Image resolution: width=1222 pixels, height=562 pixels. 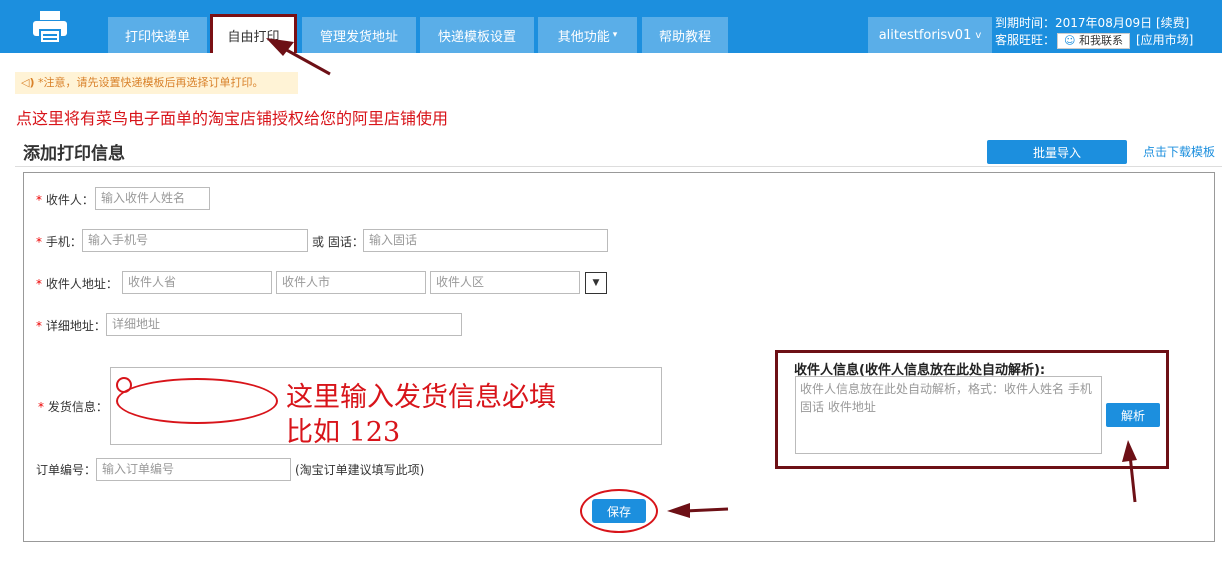 I want to click on page-title: 添加打印信息, so click(x=74, y=154).